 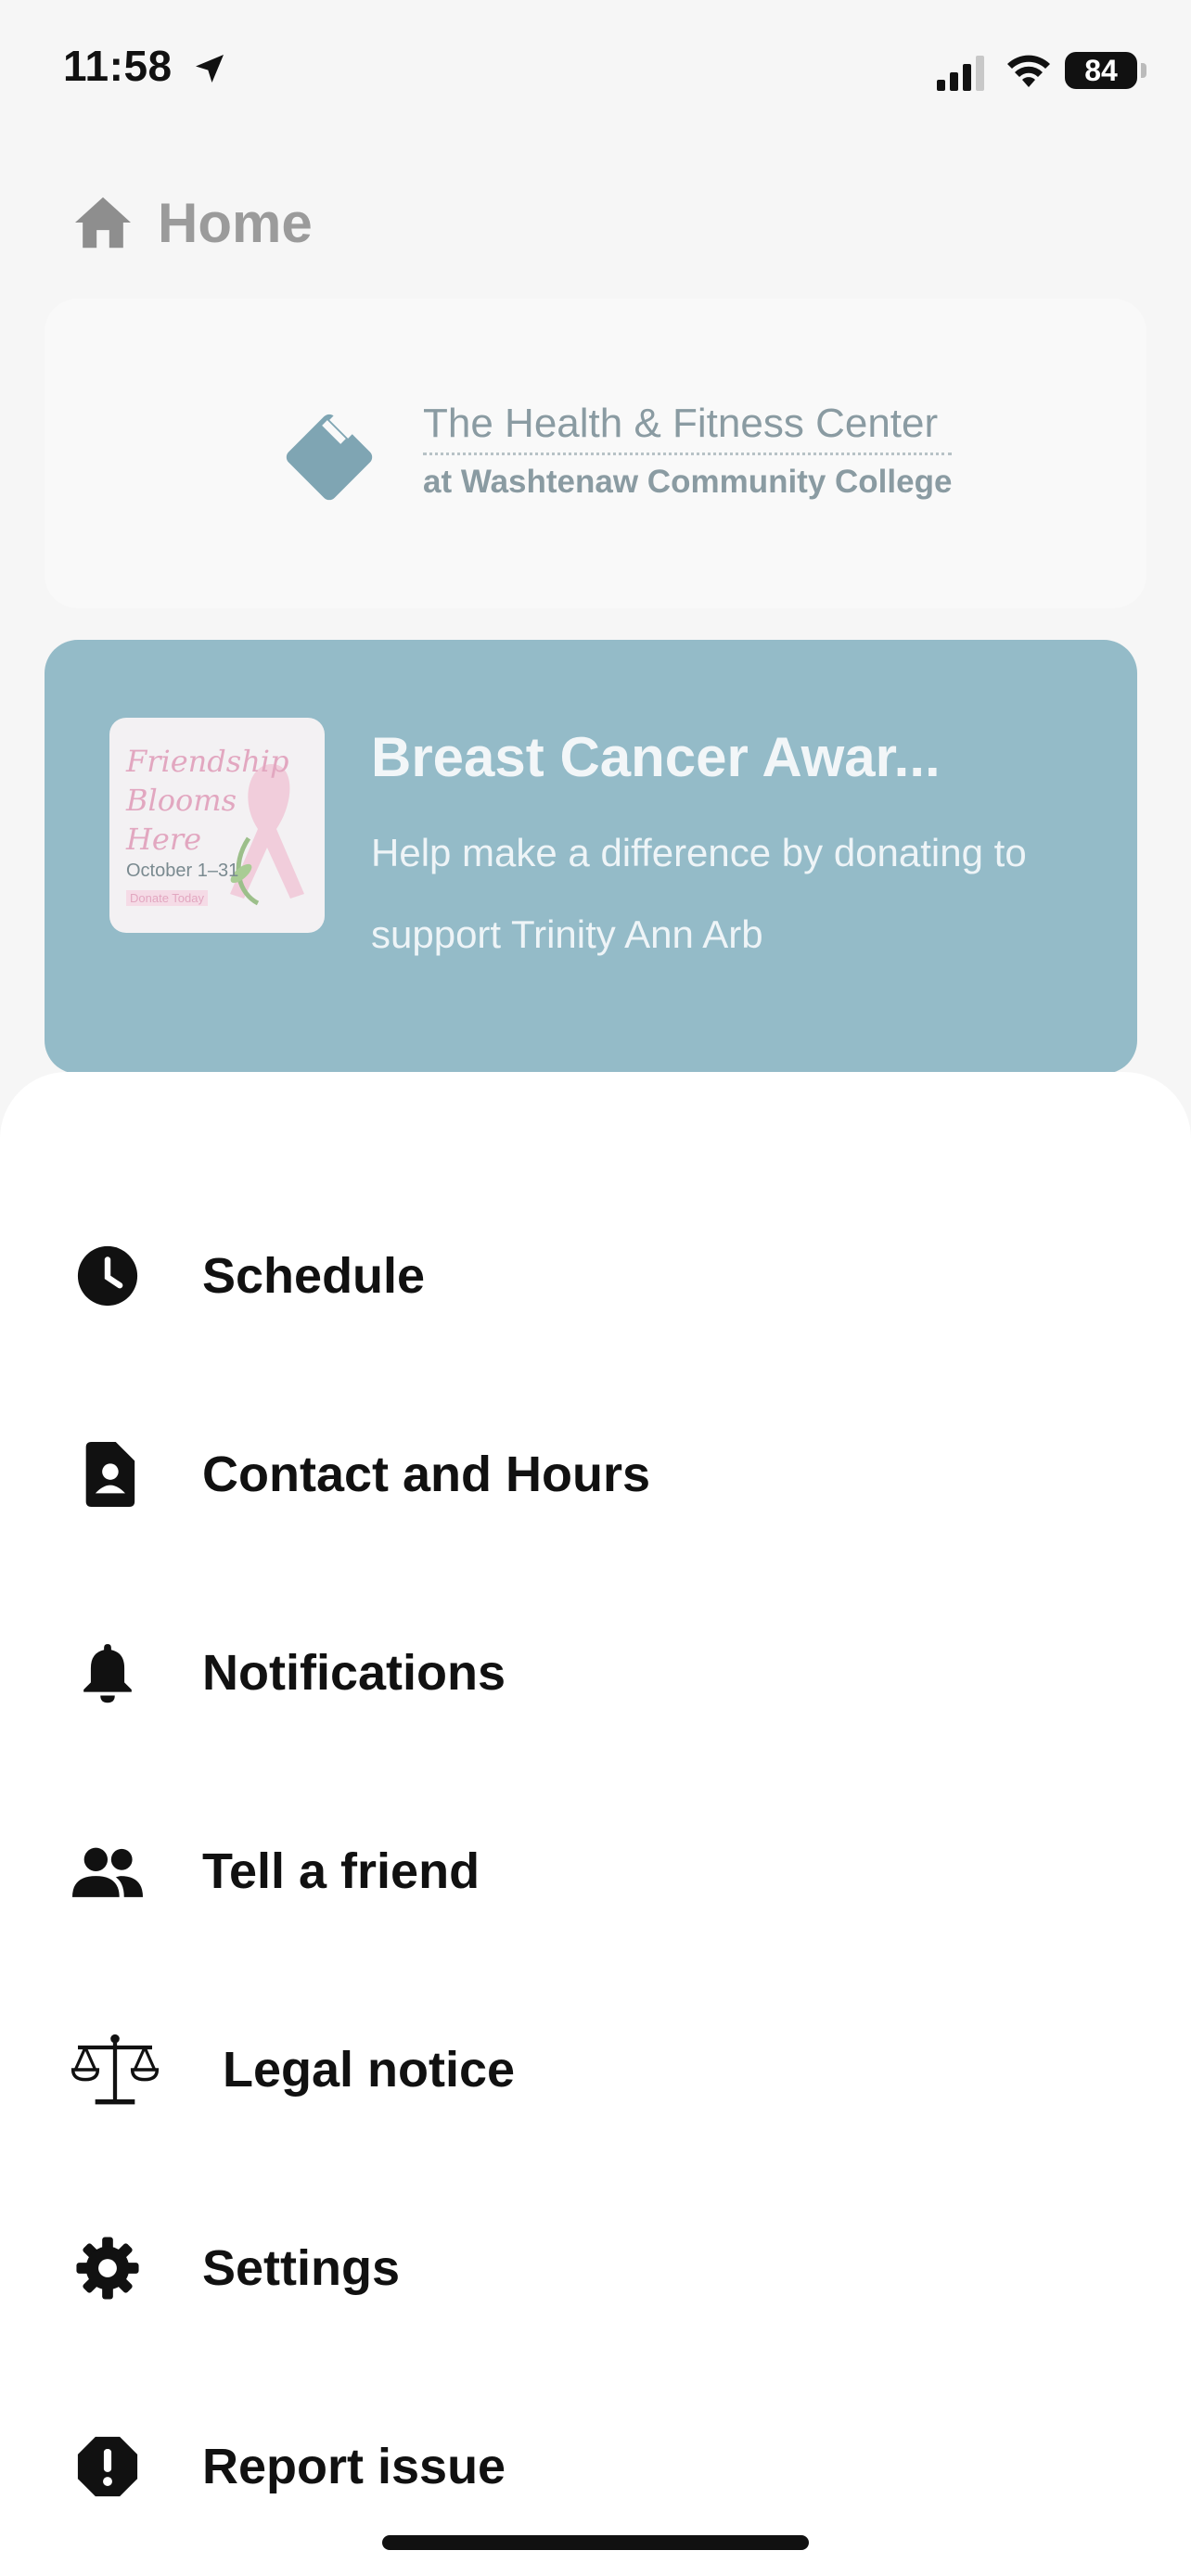 I want to click on logo-subtitle: at Washtenaw Community College, so click(x=688, y=482).